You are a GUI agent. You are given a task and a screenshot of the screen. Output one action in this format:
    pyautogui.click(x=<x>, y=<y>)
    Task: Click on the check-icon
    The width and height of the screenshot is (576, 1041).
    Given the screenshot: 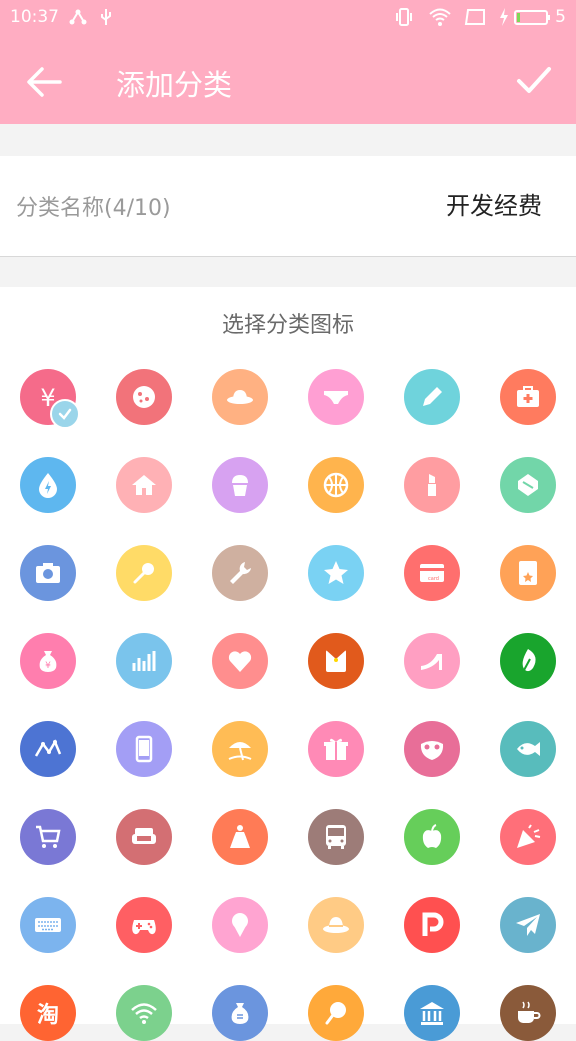 What is the action you would take?
    pyautogui.click(x=65, y=414)
    